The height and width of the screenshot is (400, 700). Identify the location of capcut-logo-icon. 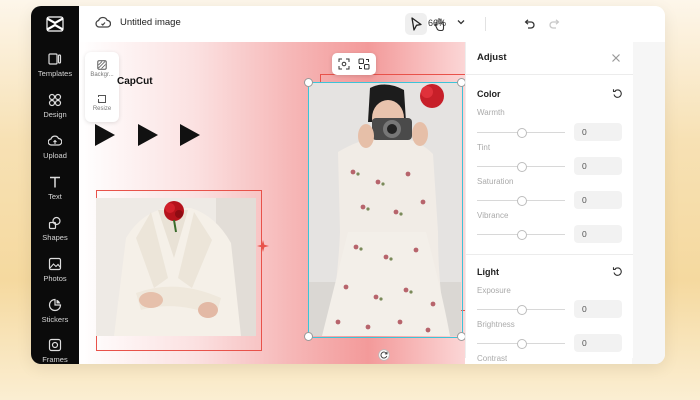
(55, 24).